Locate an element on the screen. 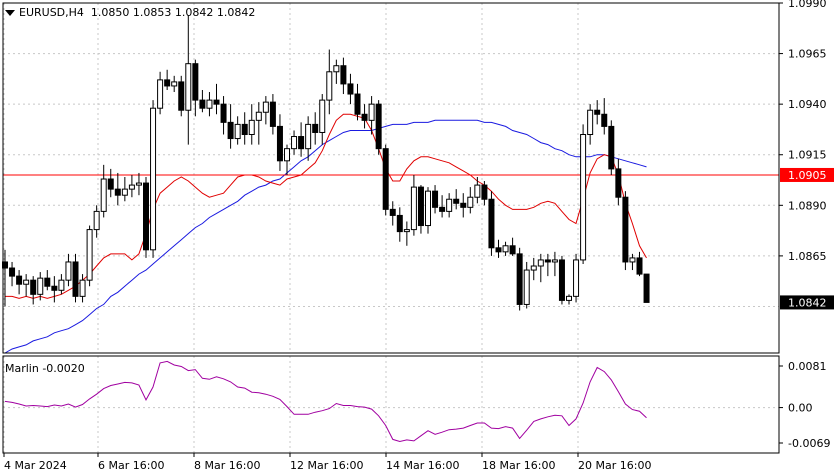 This screenshot has width=838, height=476. price-tick-label: 1.0940 is located at coordinates (807, 104).